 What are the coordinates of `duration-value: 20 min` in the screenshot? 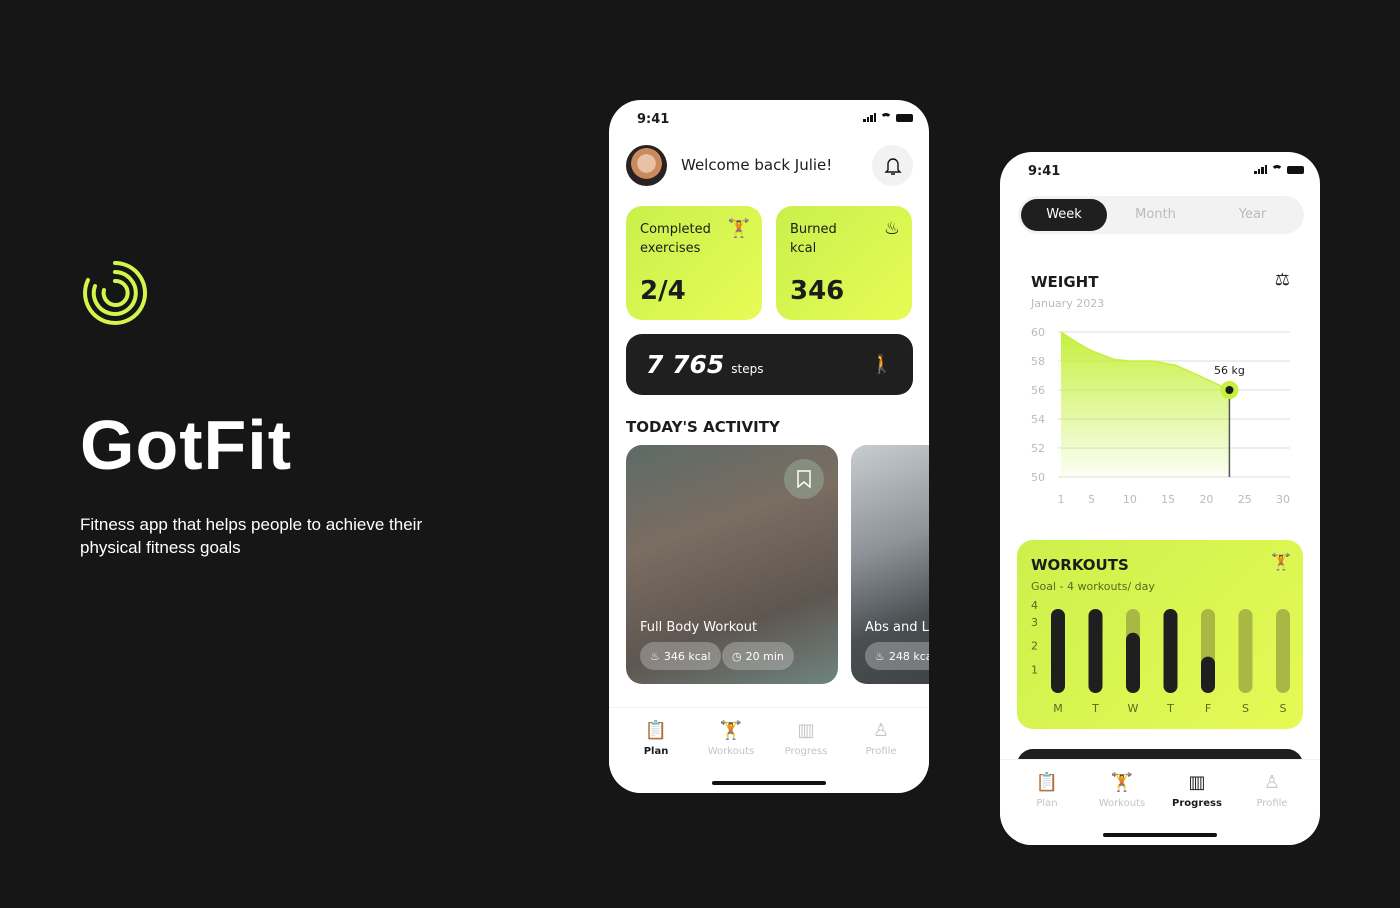 It's located at (764, 656).